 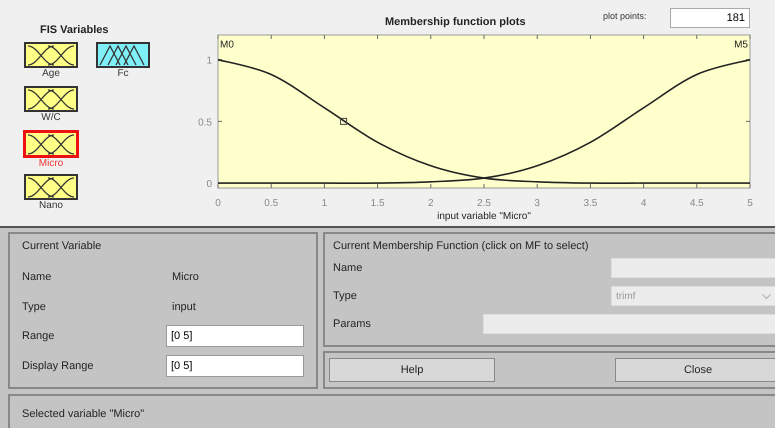 What do you see at coordinates (377, 203) in the screenshot?
I see `x-tick-label: 1.5` at bounding box center [377, 203].